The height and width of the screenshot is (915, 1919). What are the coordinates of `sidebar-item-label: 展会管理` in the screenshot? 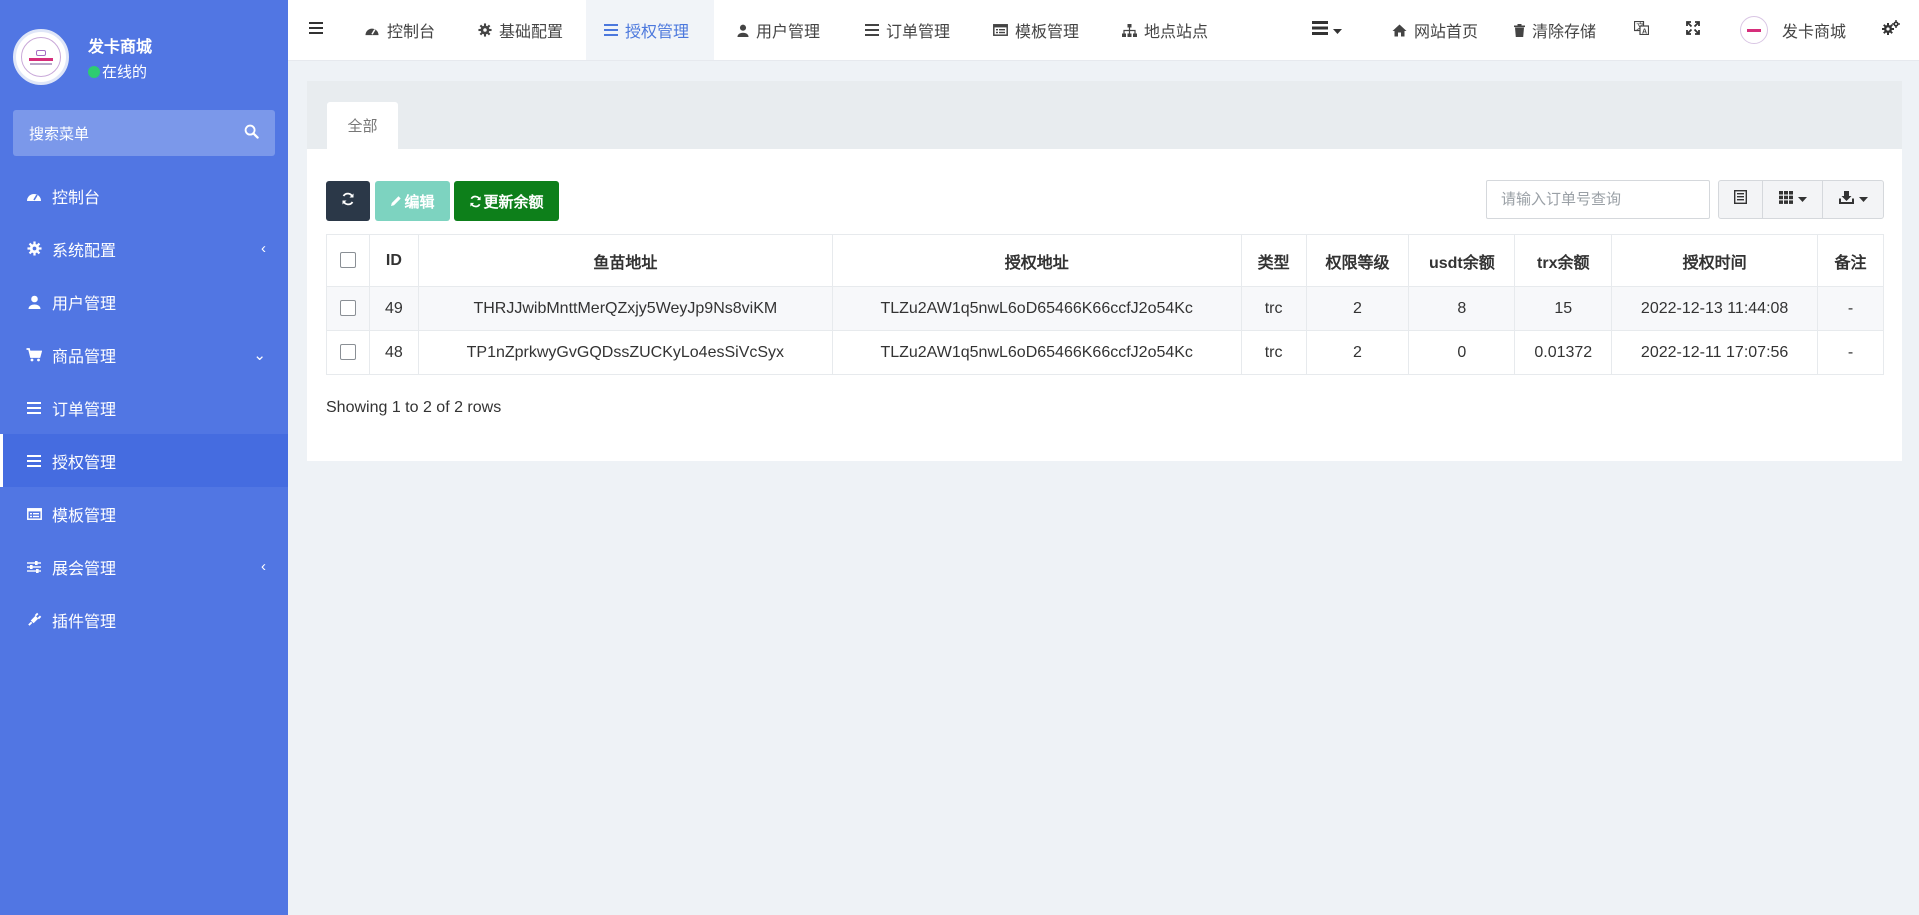 It's located at (84, 569).